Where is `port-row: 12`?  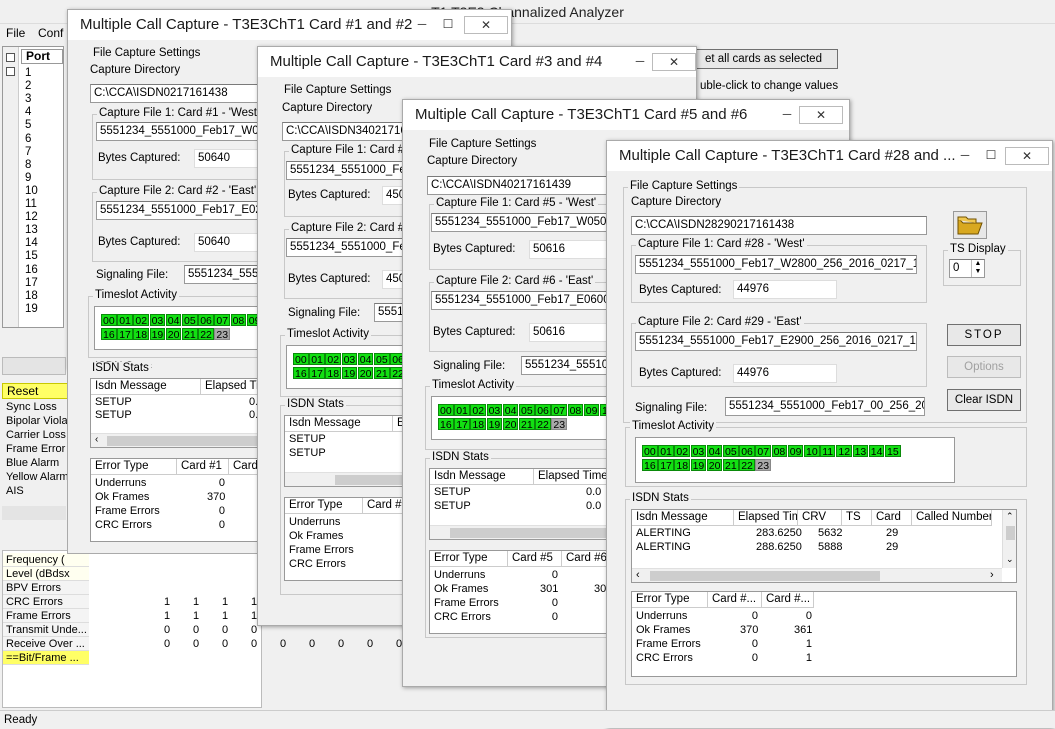
port-row: 12 is located at coordinates (31, 217).